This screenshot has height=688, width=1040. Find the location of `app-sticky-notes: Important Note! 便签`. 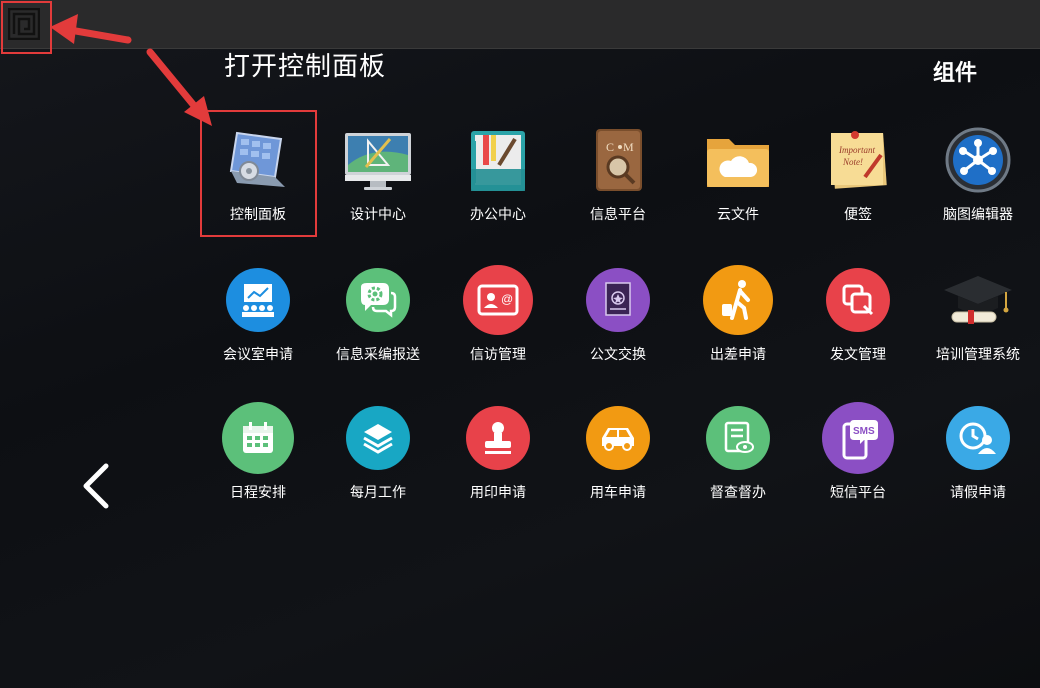

app-sticky-notes: Important Note! 便签 is located at coordinates (858, 179).